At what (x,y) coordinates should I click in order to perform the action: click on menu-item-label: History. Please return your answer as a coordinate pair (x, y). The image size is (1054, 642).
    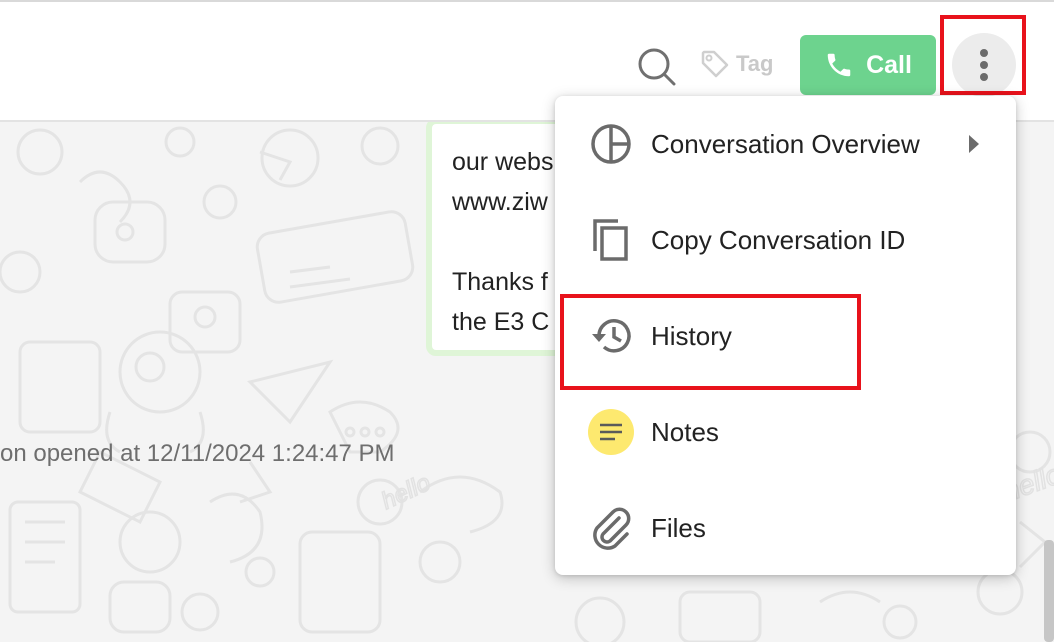
    Looking at the image, I should click on (691, 335).